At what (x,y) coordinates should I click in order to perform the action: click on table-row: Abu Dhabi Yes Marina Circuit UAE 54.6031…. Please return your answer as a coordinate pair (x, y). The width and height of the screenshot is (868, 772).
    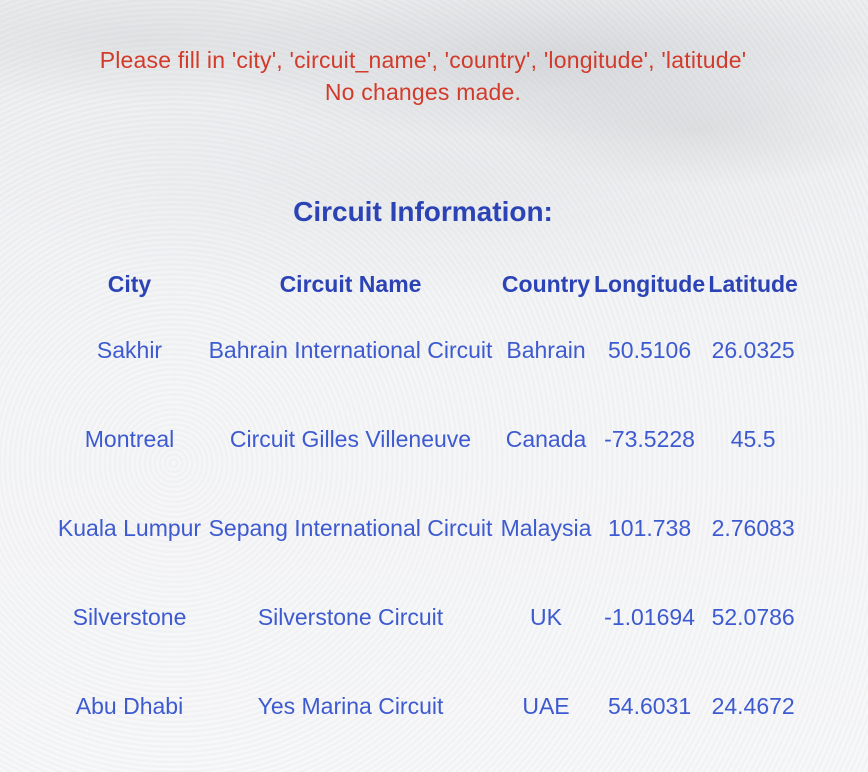
    Looking at the image, I should click on (428, 706).